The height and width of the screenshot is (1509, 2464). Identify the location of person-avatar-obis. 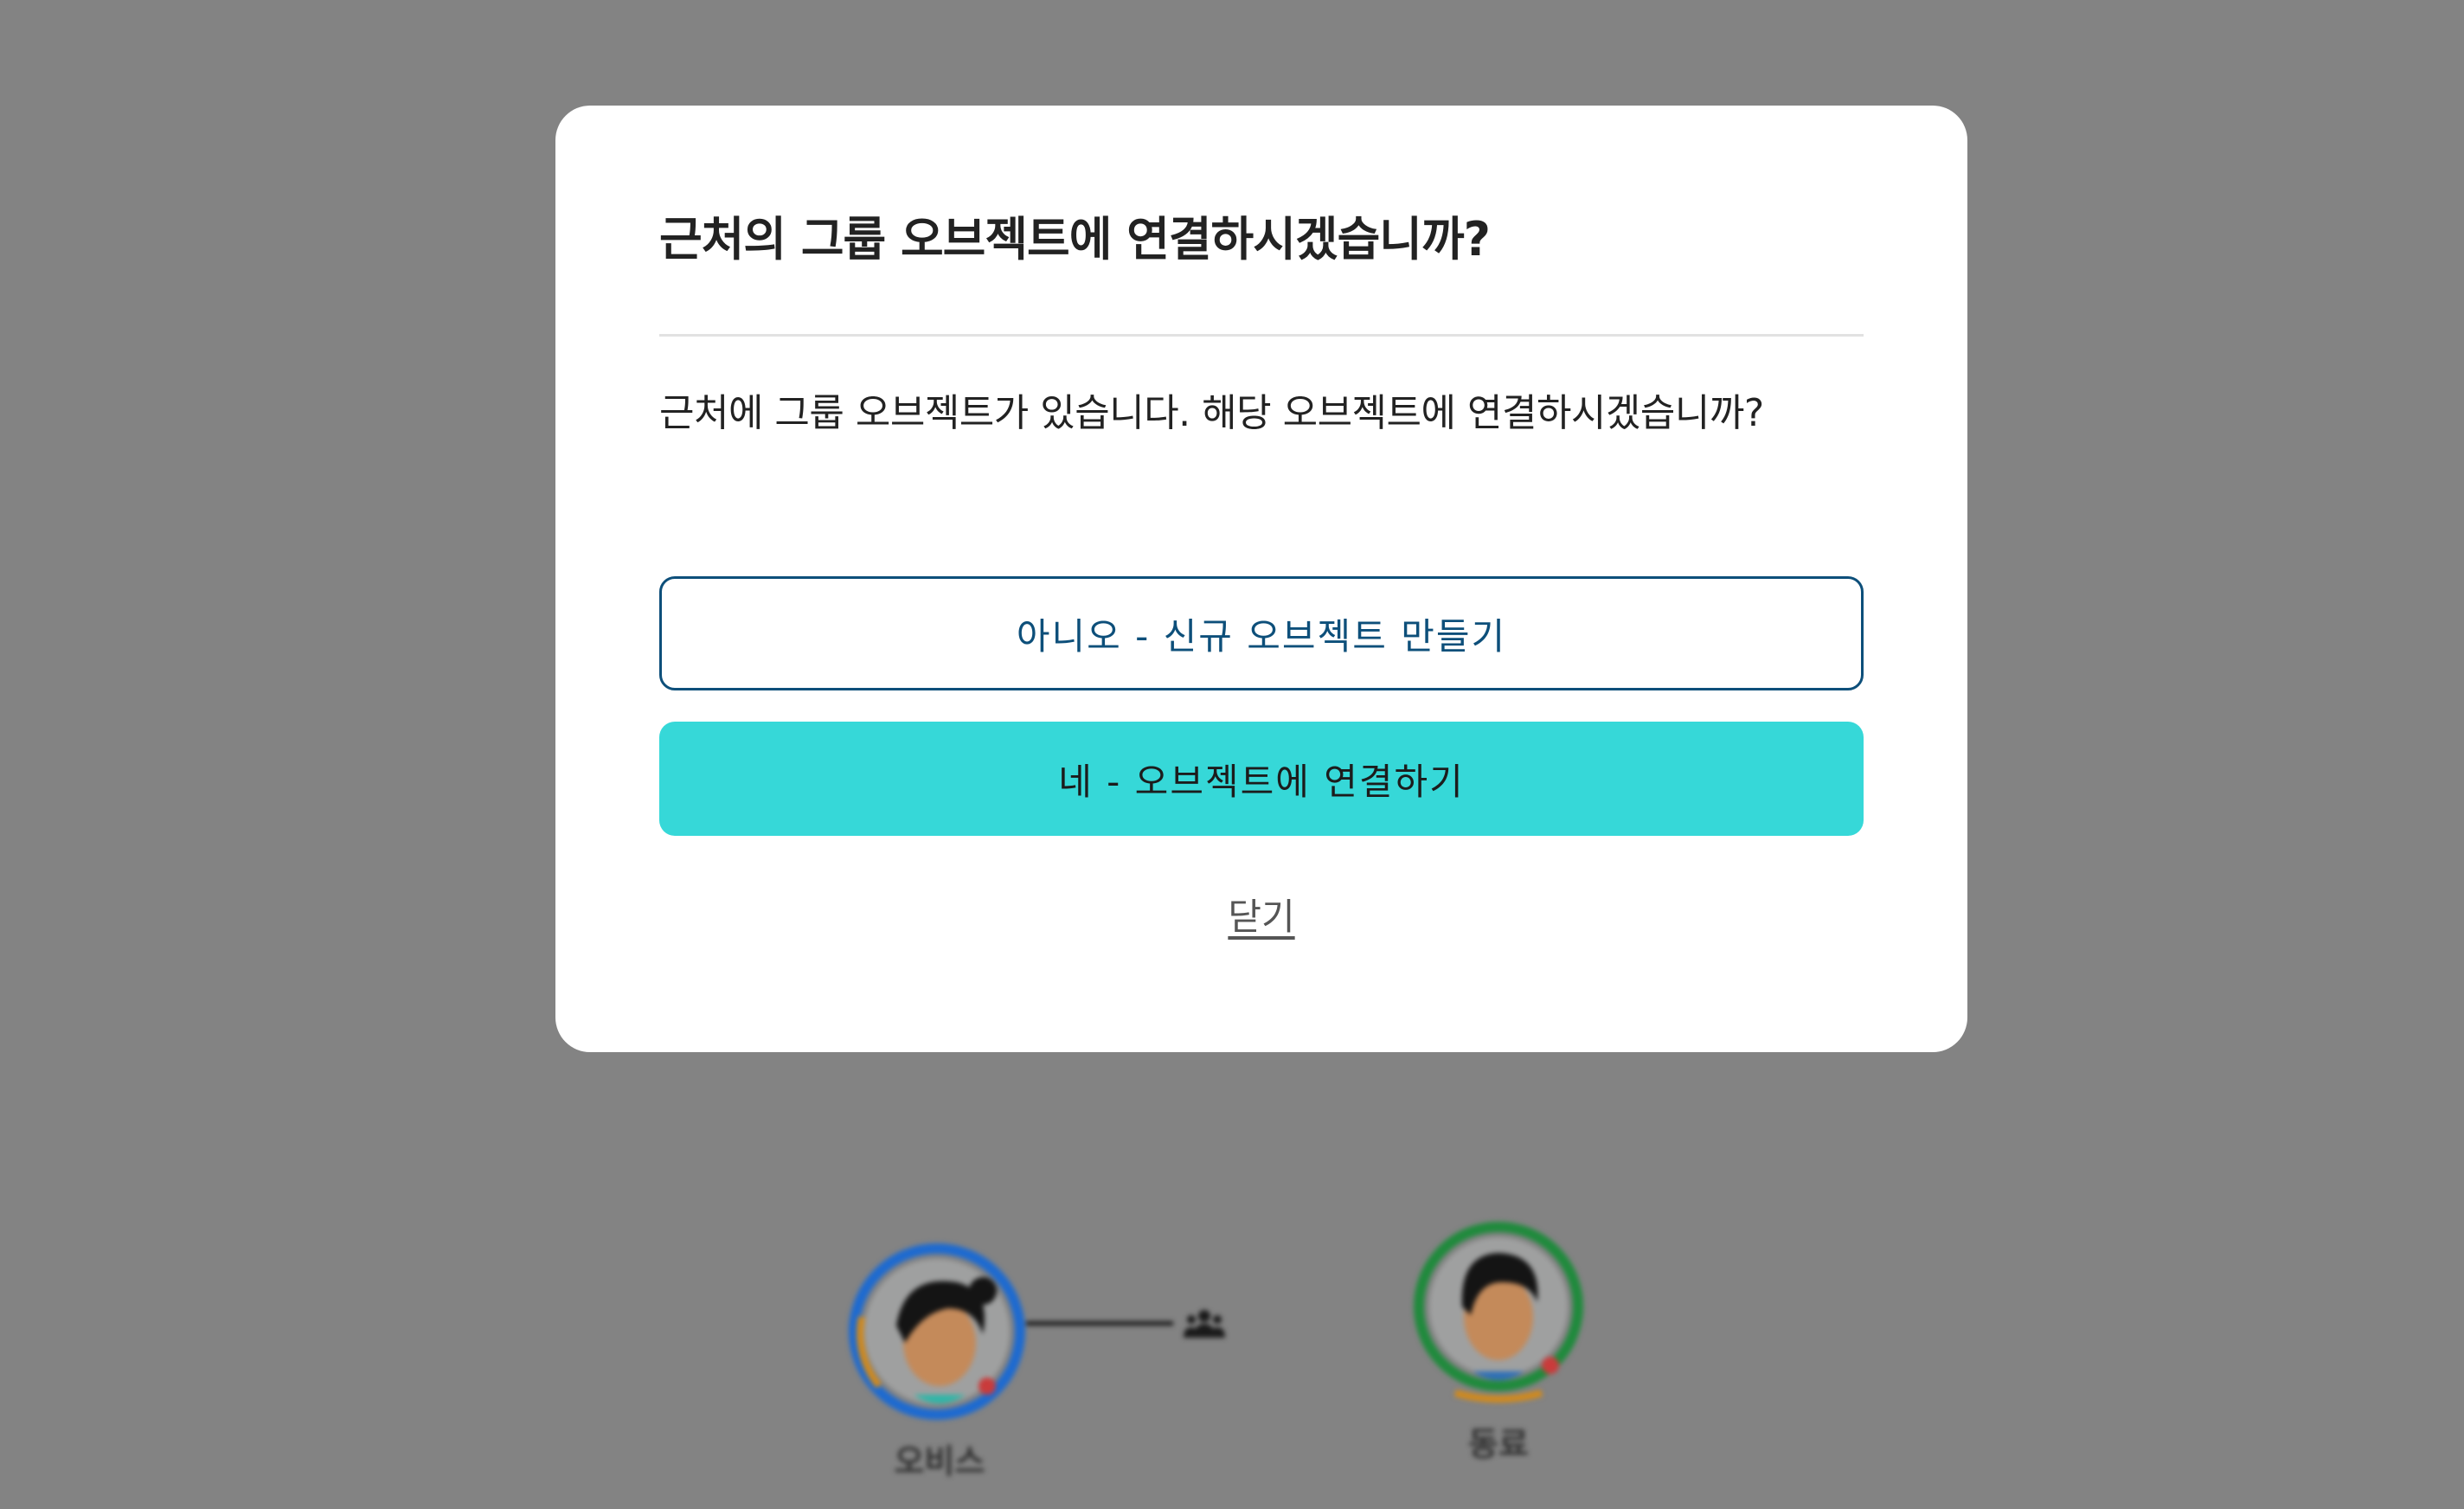
(937, 1331).